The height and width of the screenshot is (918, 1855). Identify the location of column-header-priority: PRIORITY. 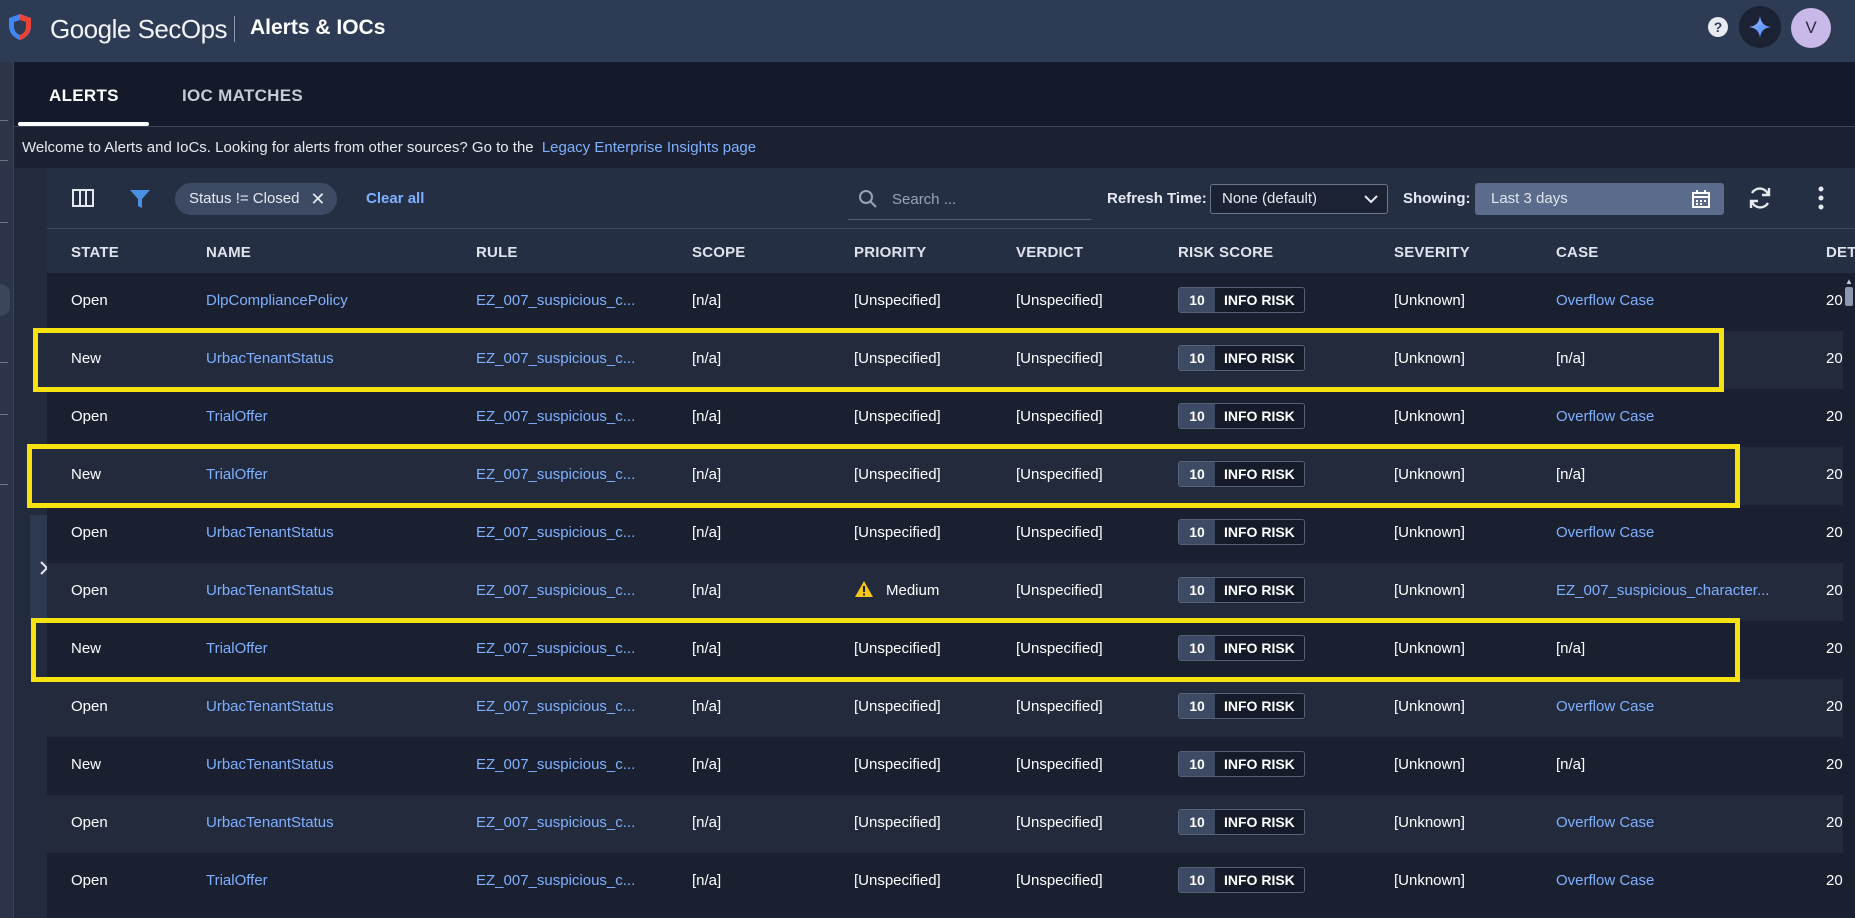
(890, 252).